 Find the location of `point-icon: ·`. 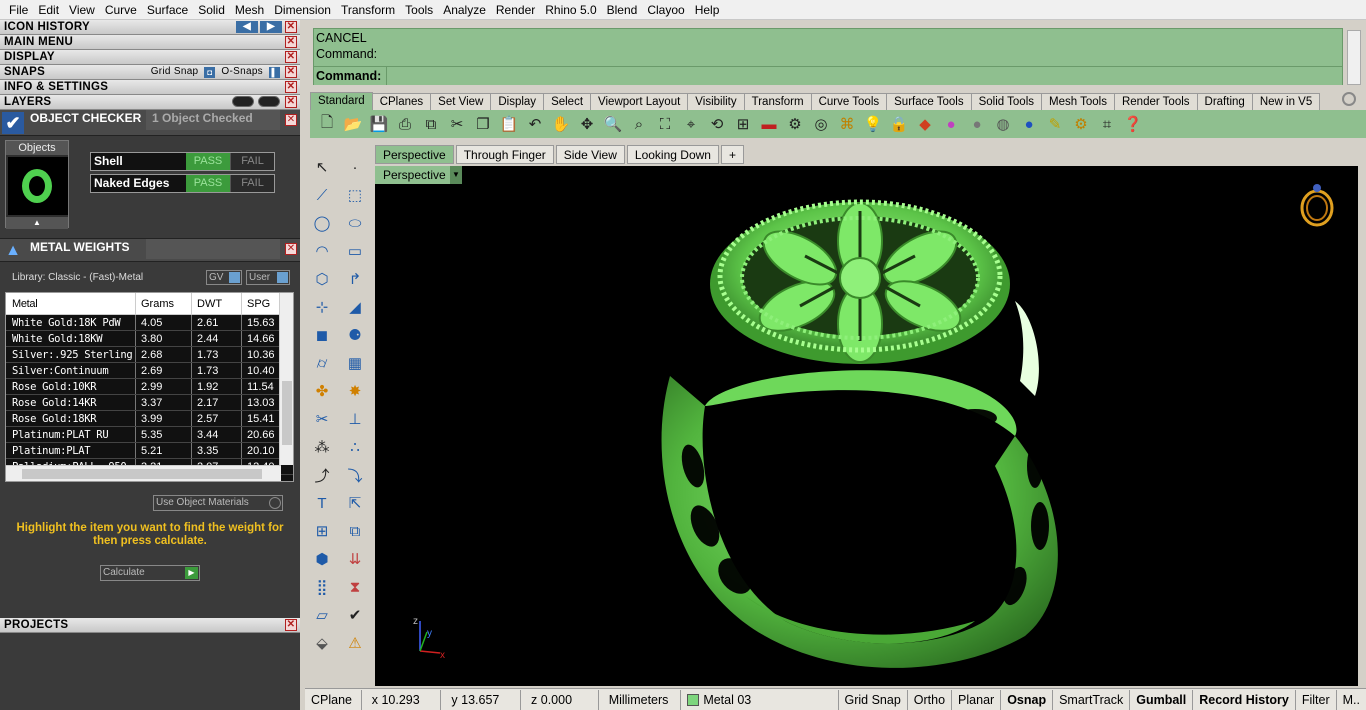

point-icon: · is located at coordinates (355, 167).